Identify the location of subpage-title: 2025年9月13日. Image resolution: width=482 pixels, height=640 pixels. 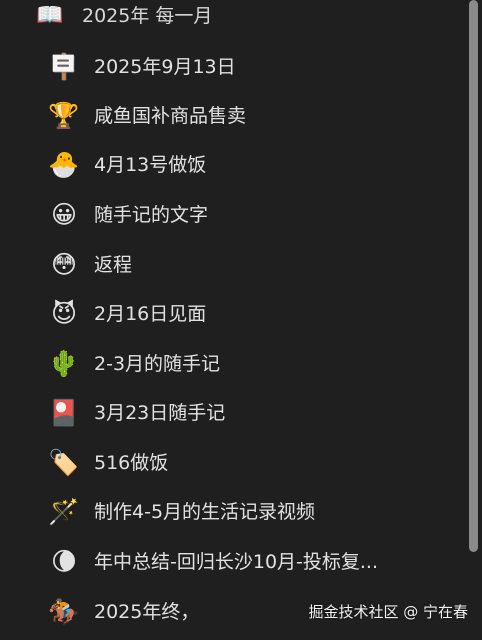
(165, 67).